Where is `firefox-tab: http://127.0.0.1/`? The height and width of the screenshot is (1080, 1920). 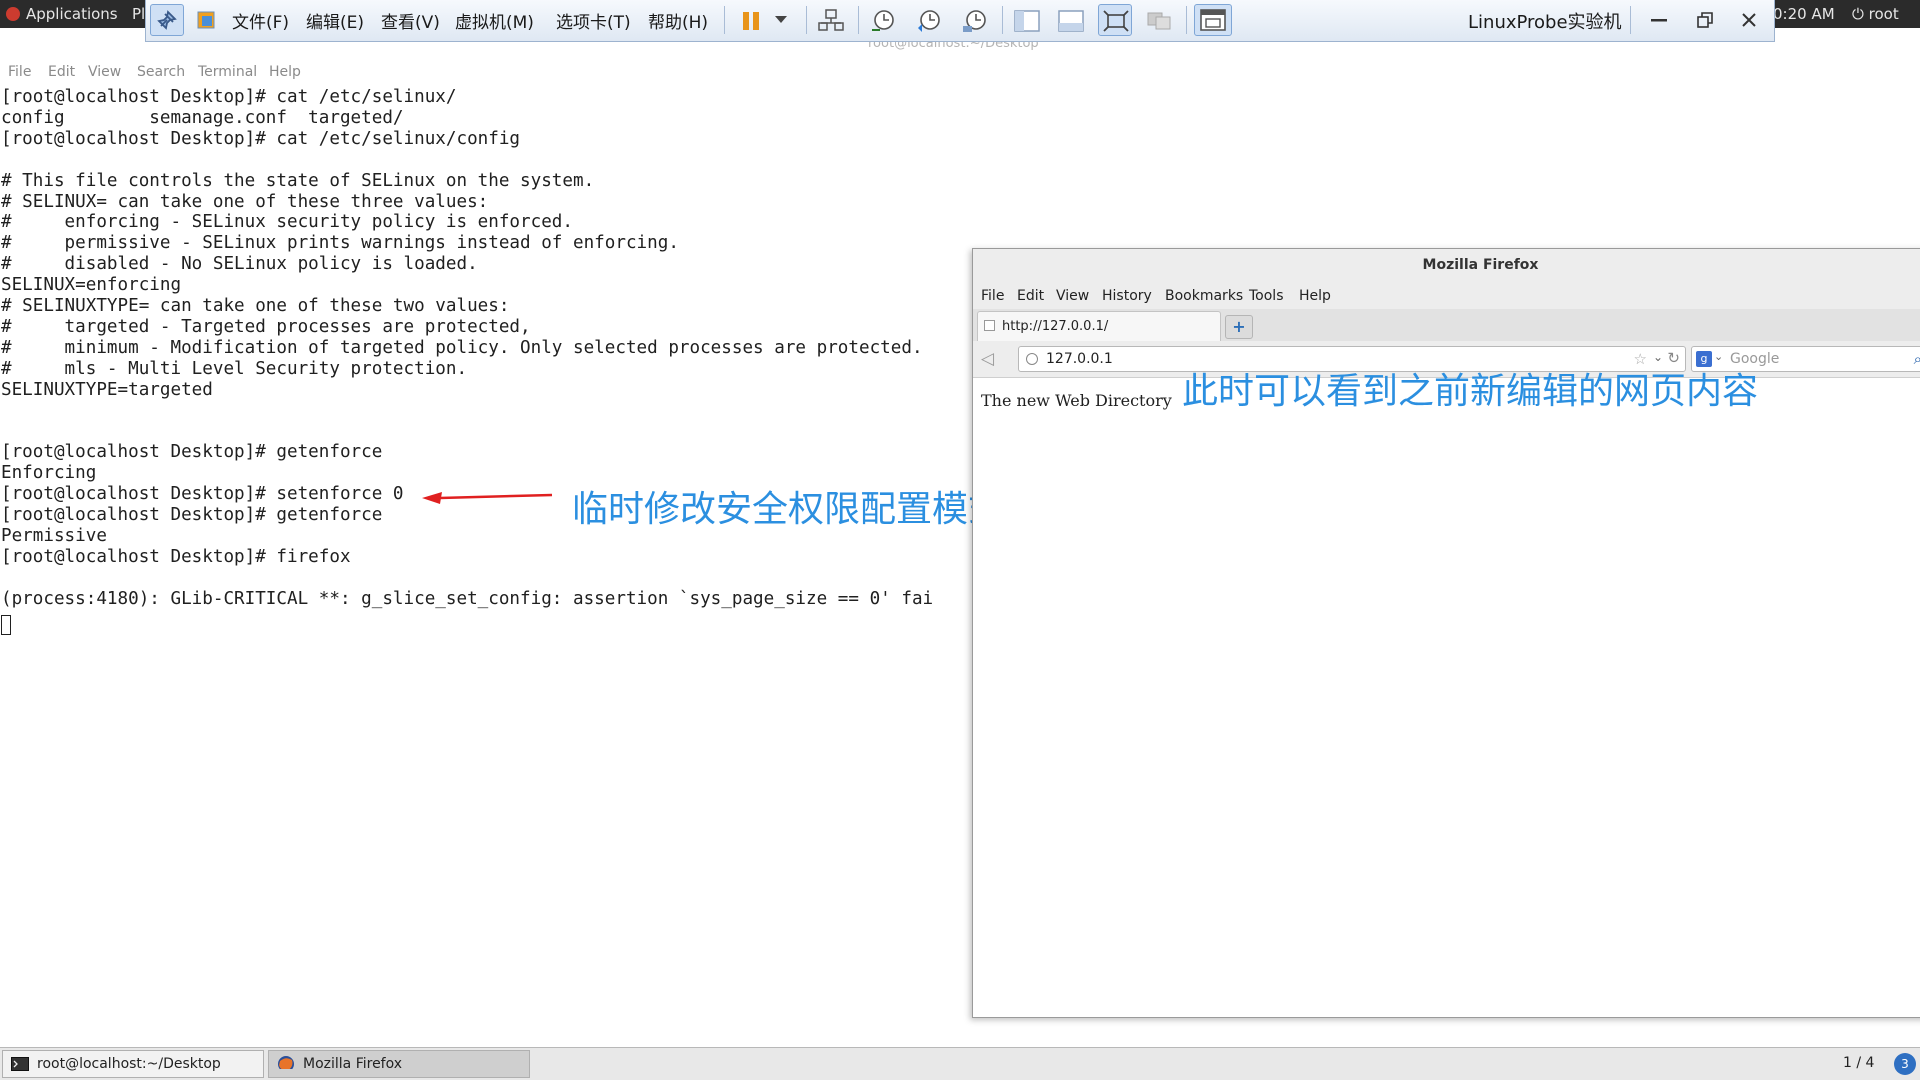
firefox-tab: http://127.0.0.1/ is located at coordinates (1099, 326).